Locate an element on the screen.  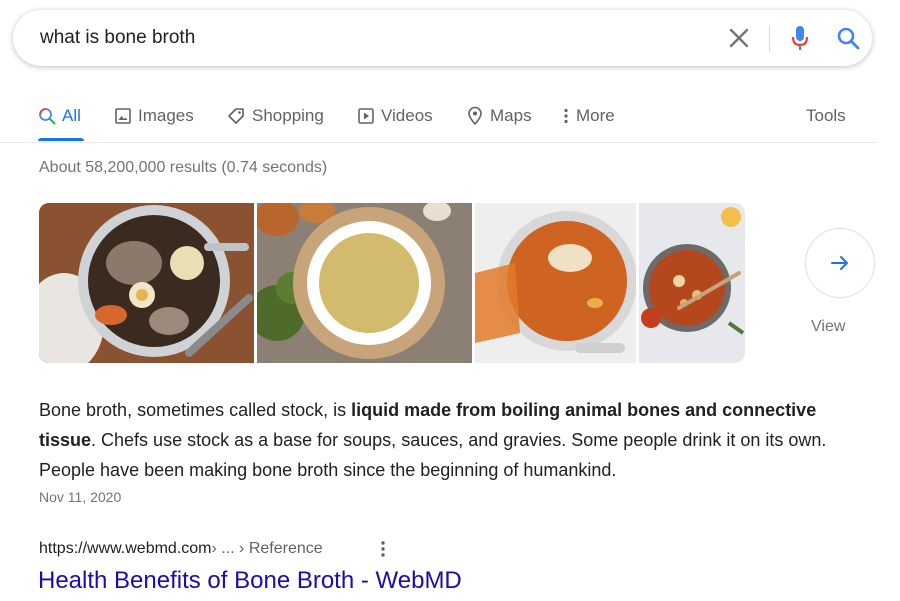
tab-maps: Maps is located at coordinates (499, 116).